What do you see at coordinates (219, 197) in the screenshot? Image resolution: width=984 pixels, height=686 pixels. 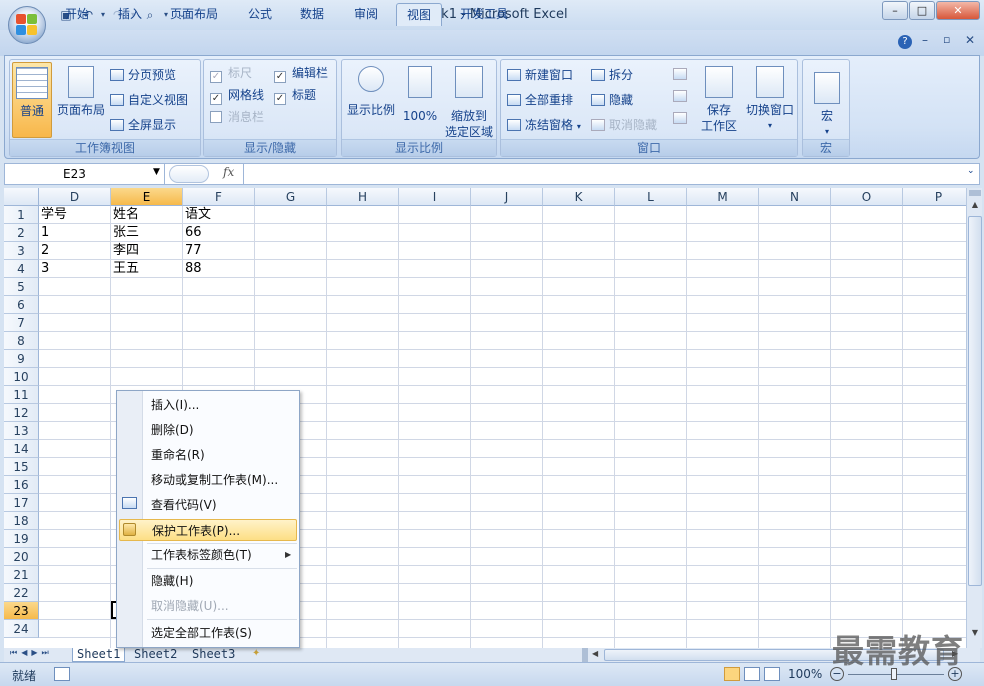 I see `column-header-f: F` at bounding box center [219, 197].